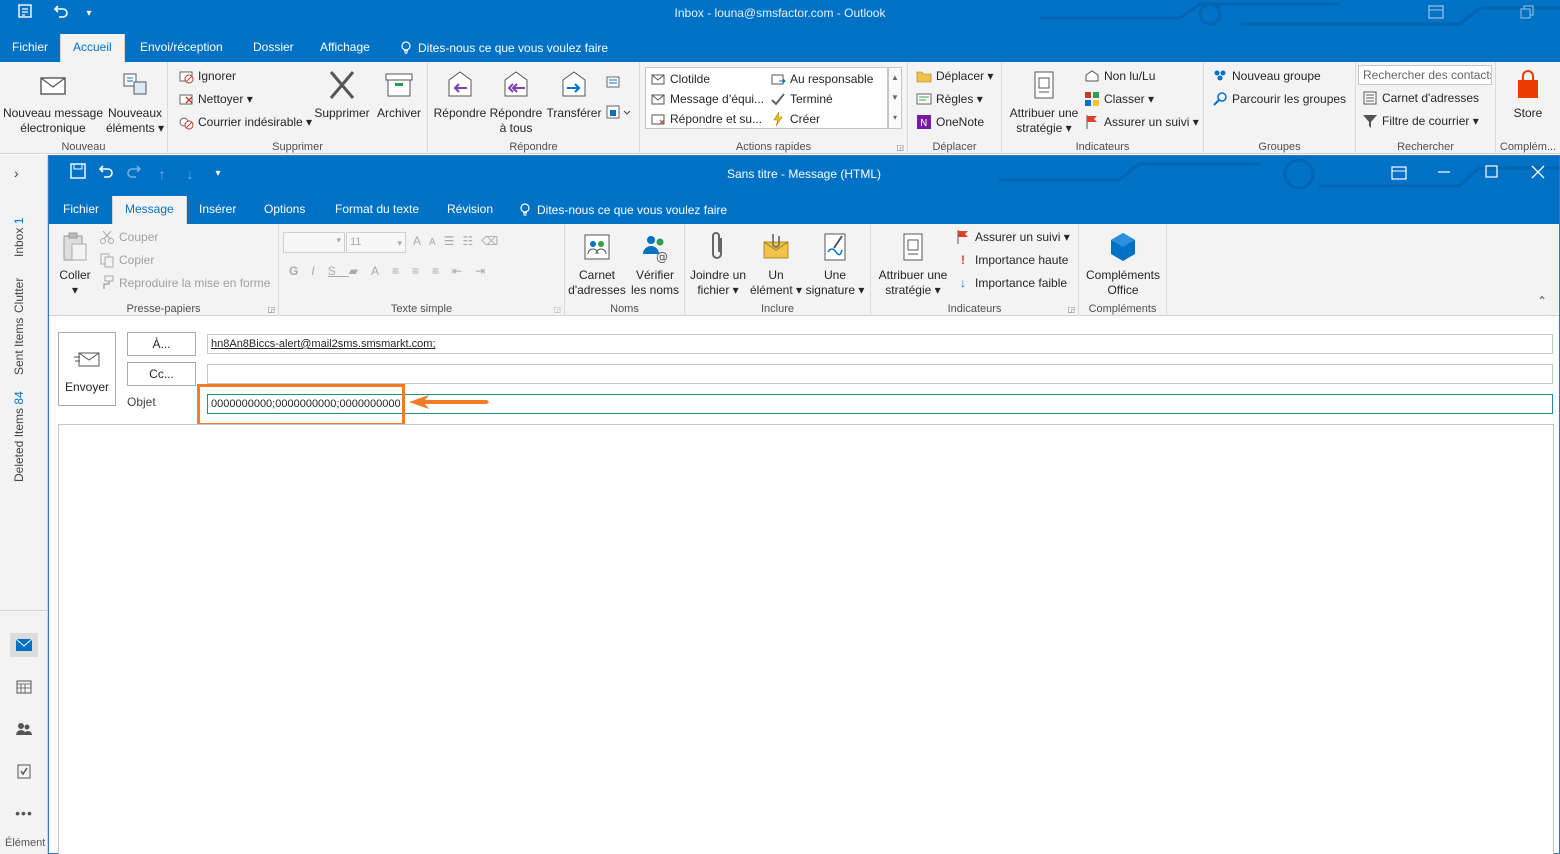 The image size is (1560, 854). Describe the element at coordinates (342, 94) in the screenshot. I see `delete-button: Supprimer` at that location.